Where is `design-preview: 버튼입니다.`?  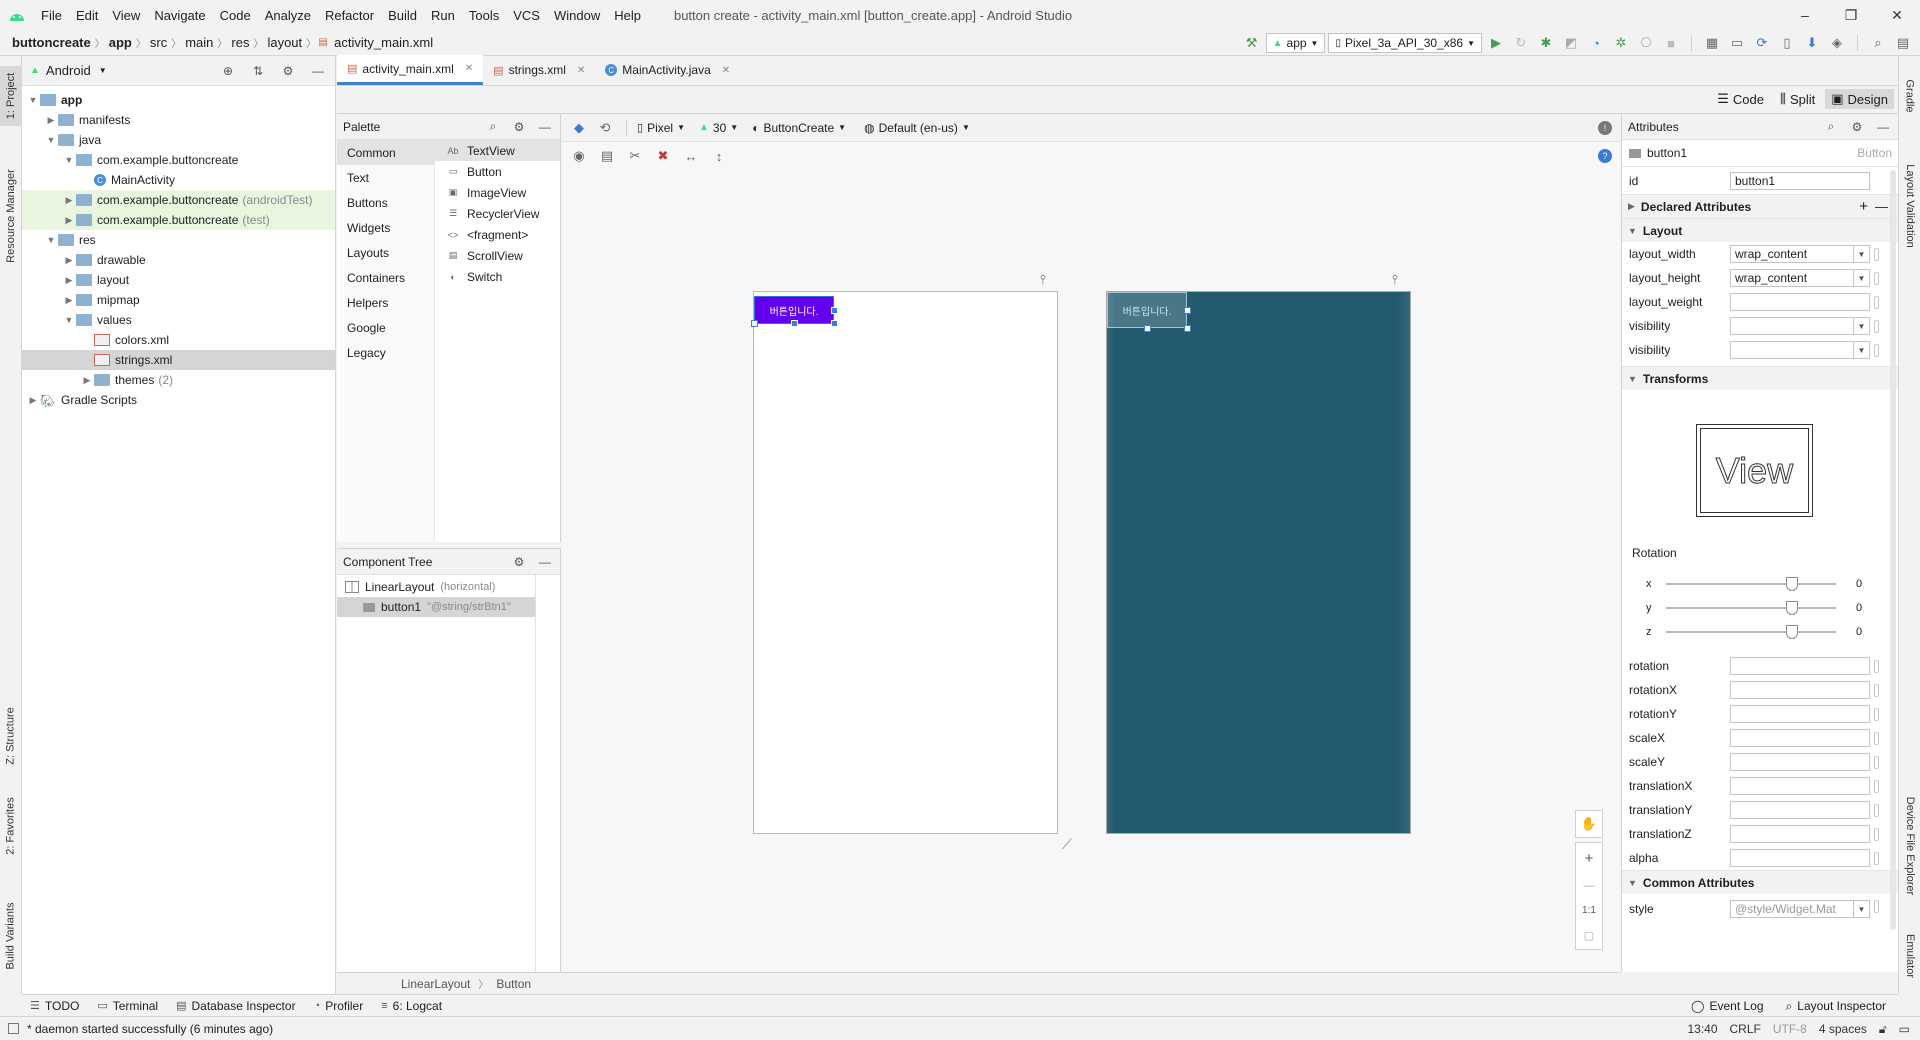
design-preview: 버튼입니다. is located at coordinates (904, 562).